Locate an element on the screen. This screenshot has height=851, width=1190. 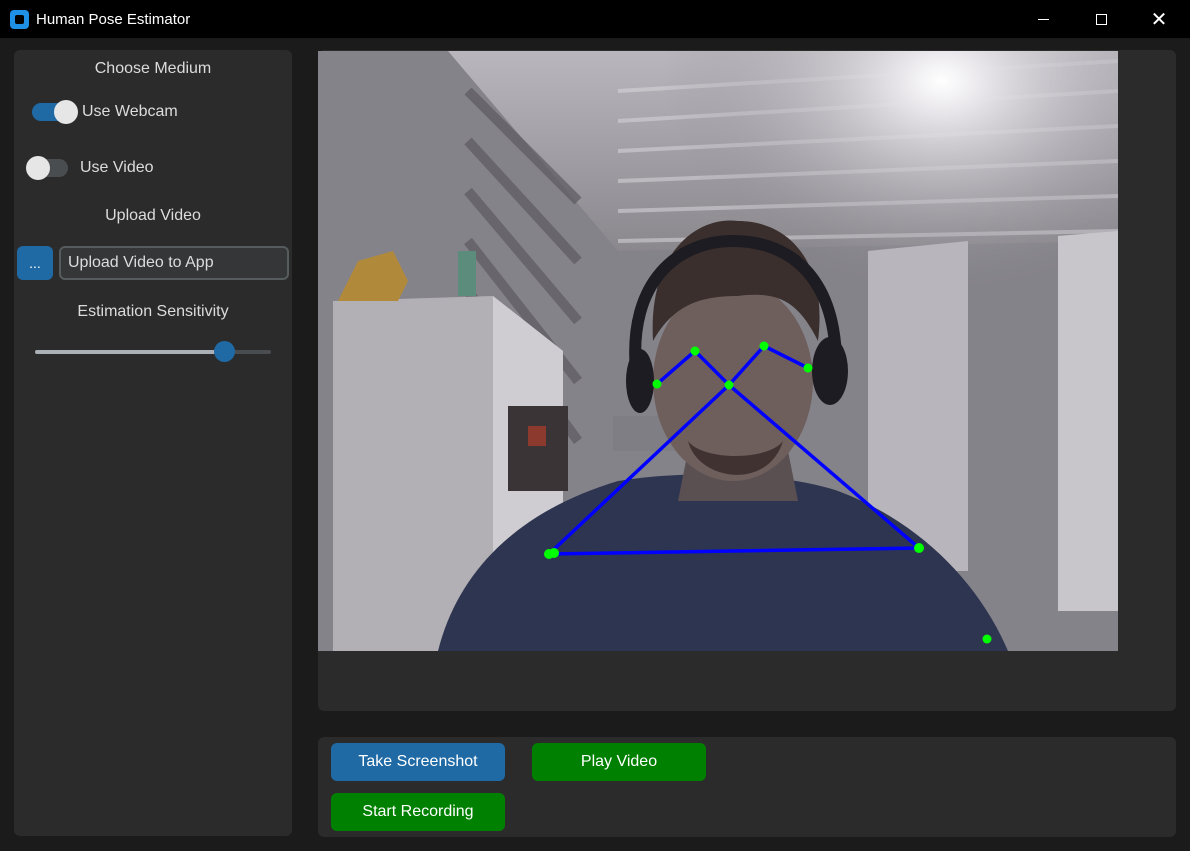
slider-fill is located at coordinates (129, 352).